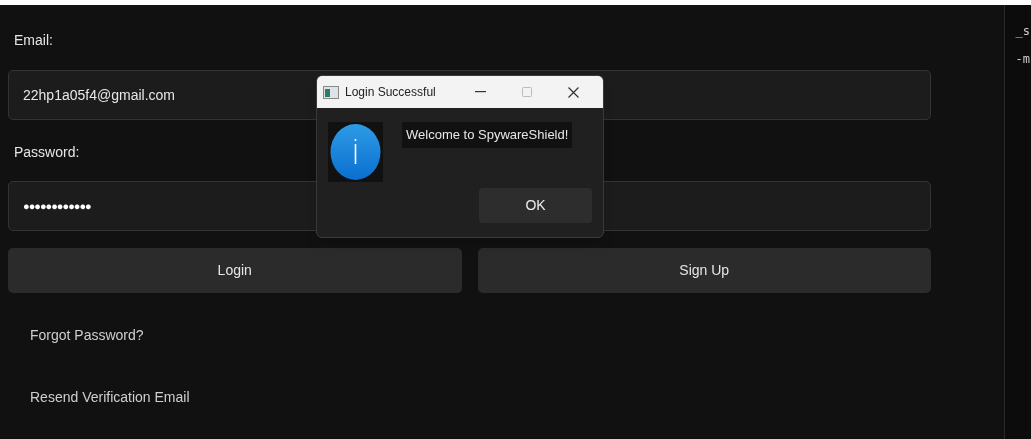  I want to click on dialog-title: Login Successful, so click(390, 92).